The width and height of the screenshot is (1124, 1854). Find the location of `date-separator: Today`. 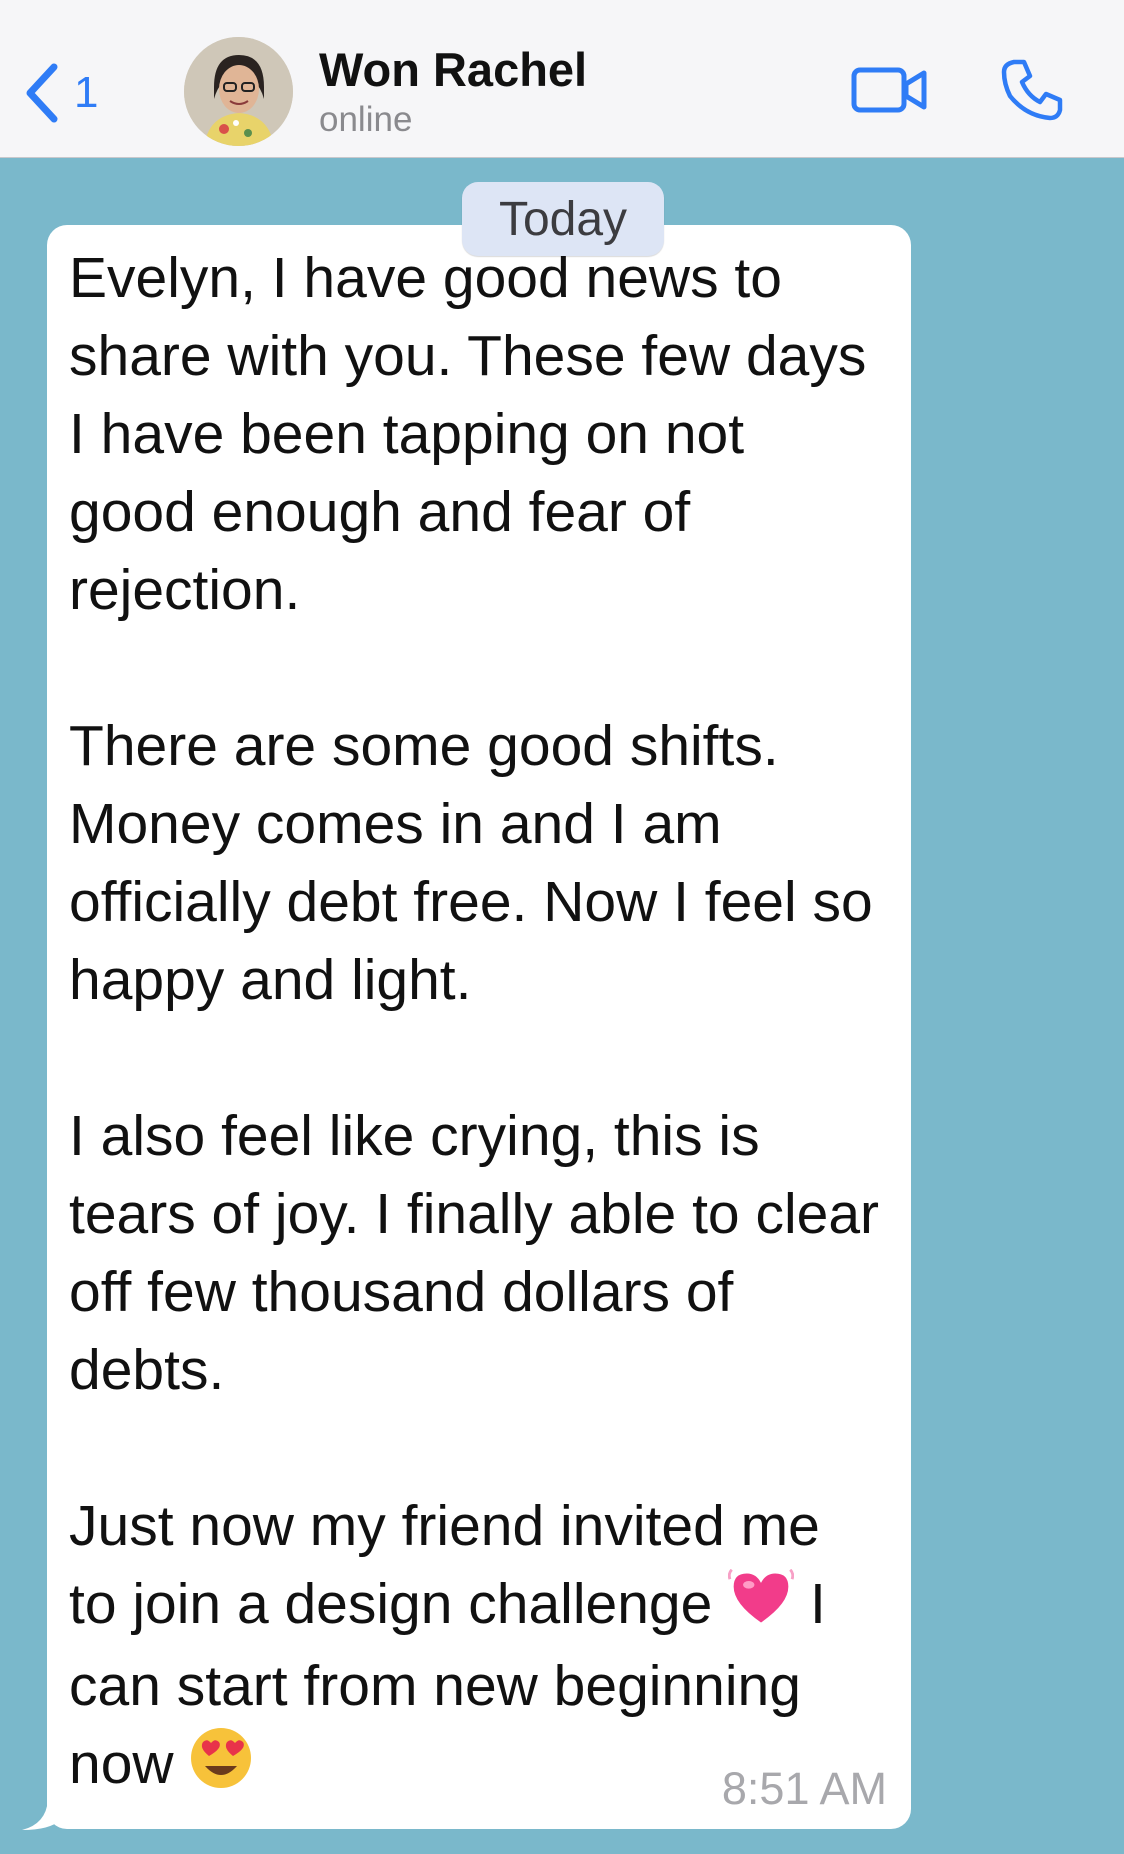

date-separator: Today is located at coordinates (563, 219).